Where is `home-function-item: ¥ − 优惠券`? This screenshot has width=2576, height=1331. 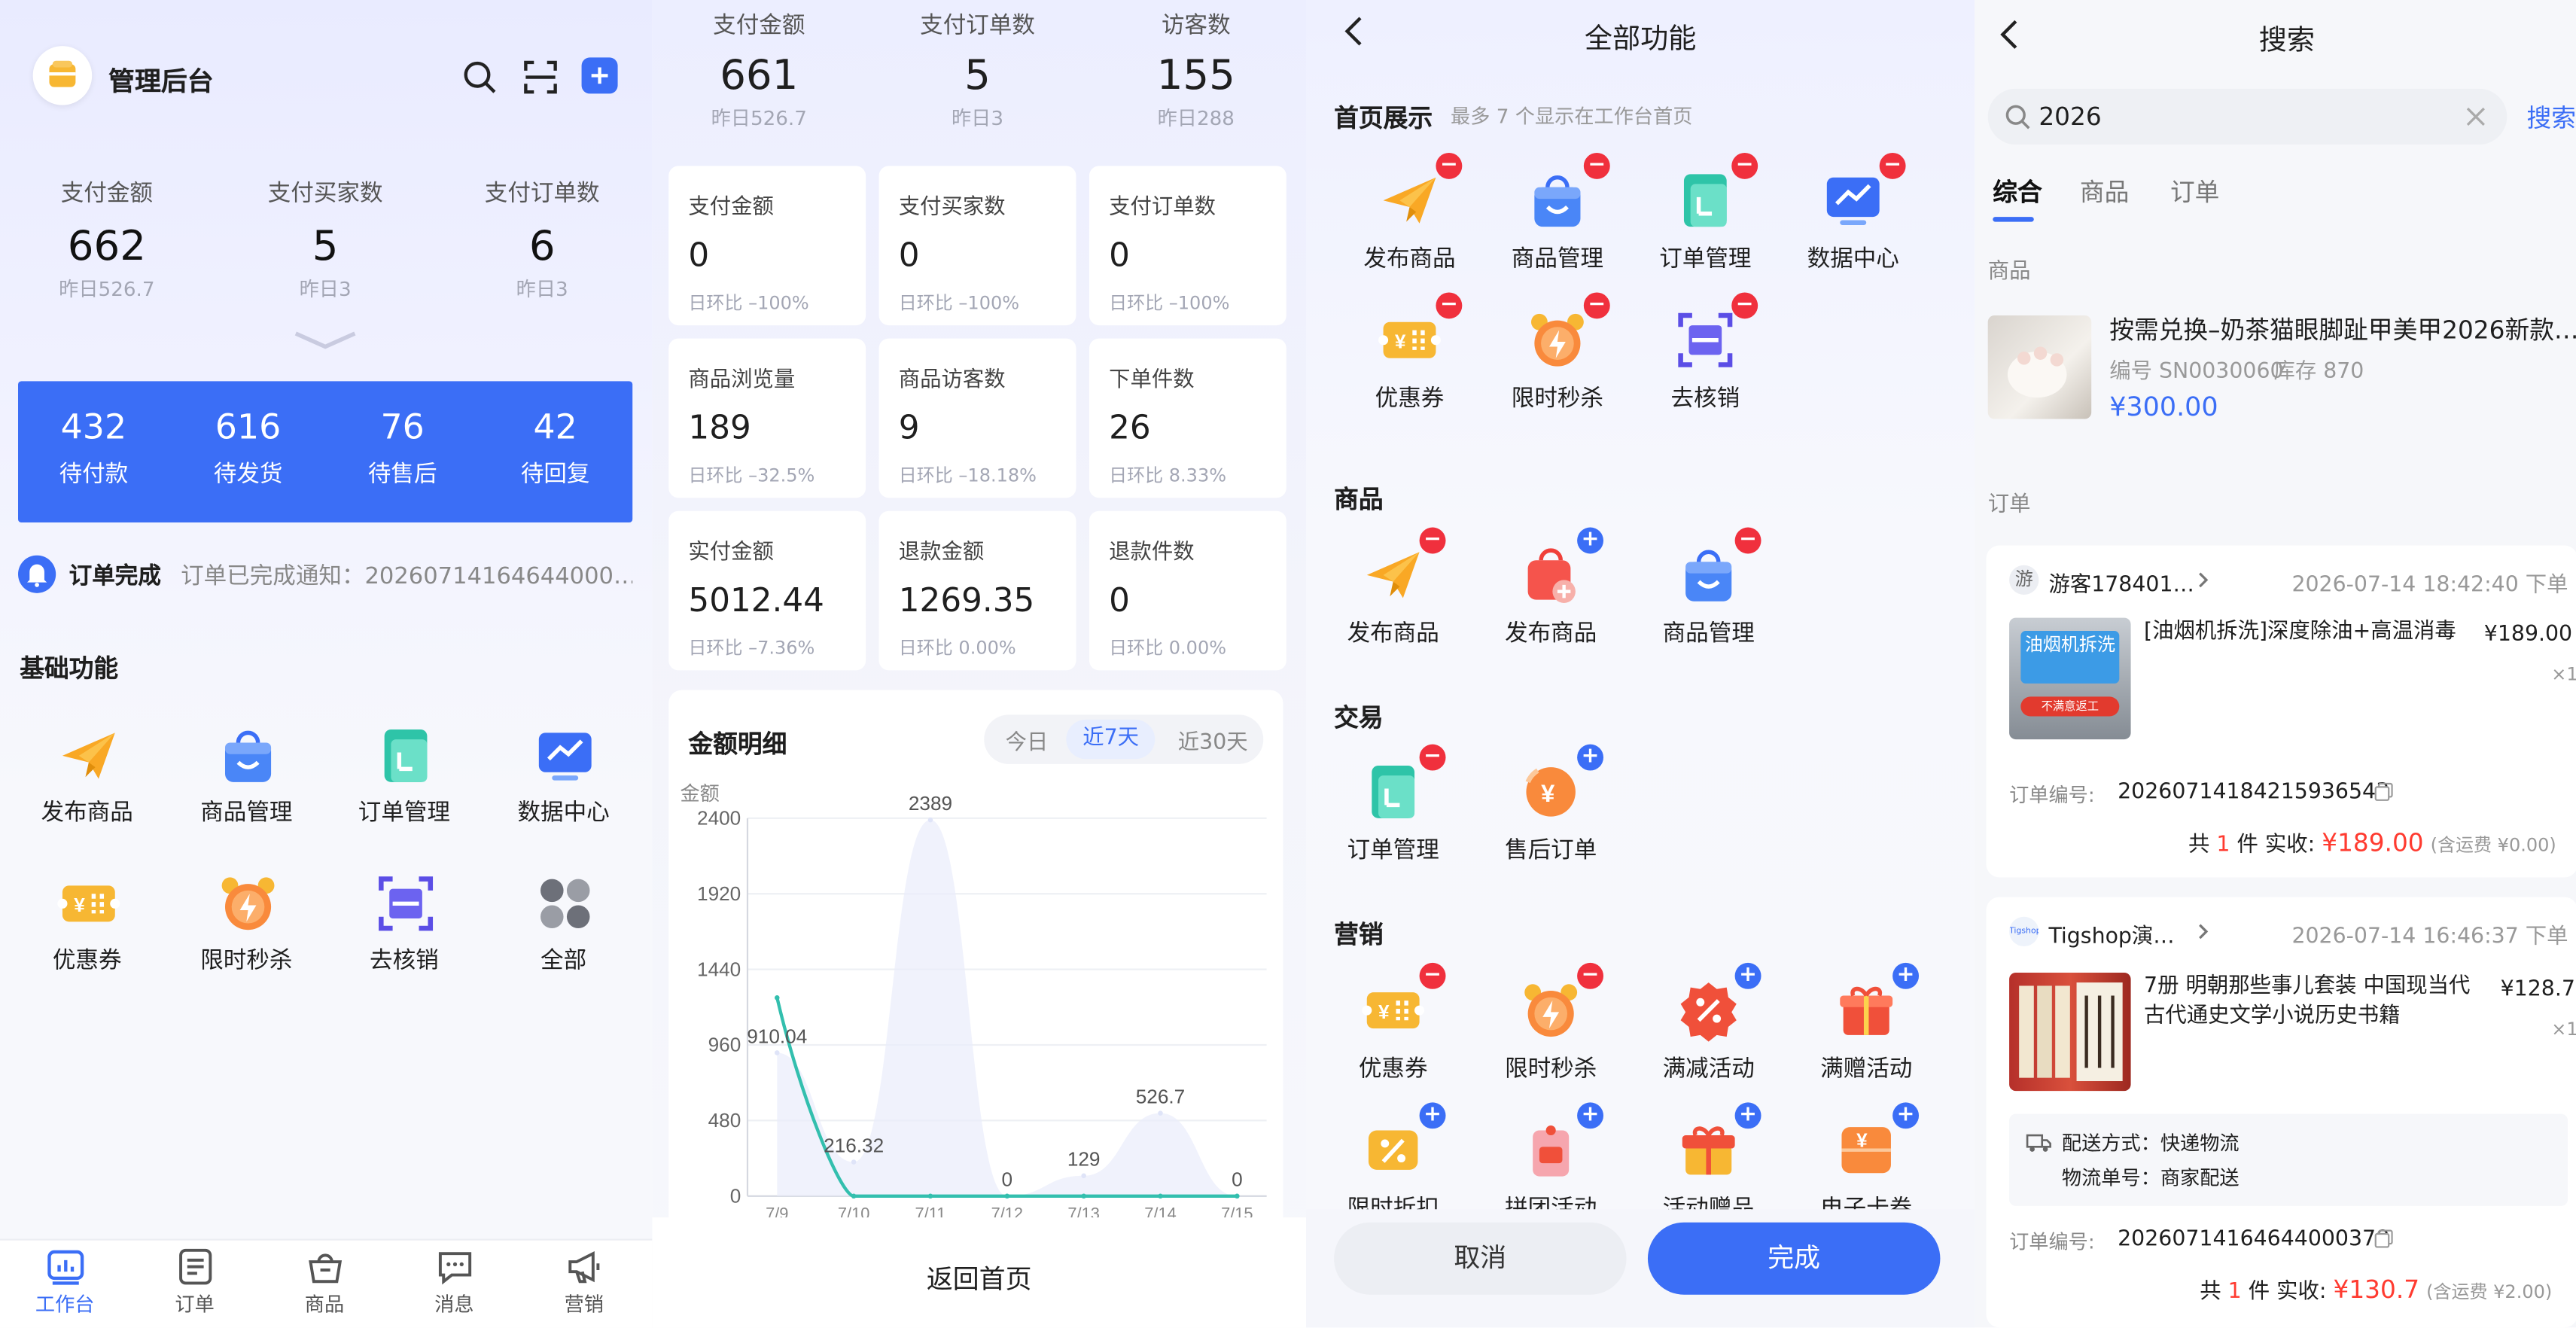 home-function-item: ¥ − 优惠券 is located at coordinates (1410, 353).